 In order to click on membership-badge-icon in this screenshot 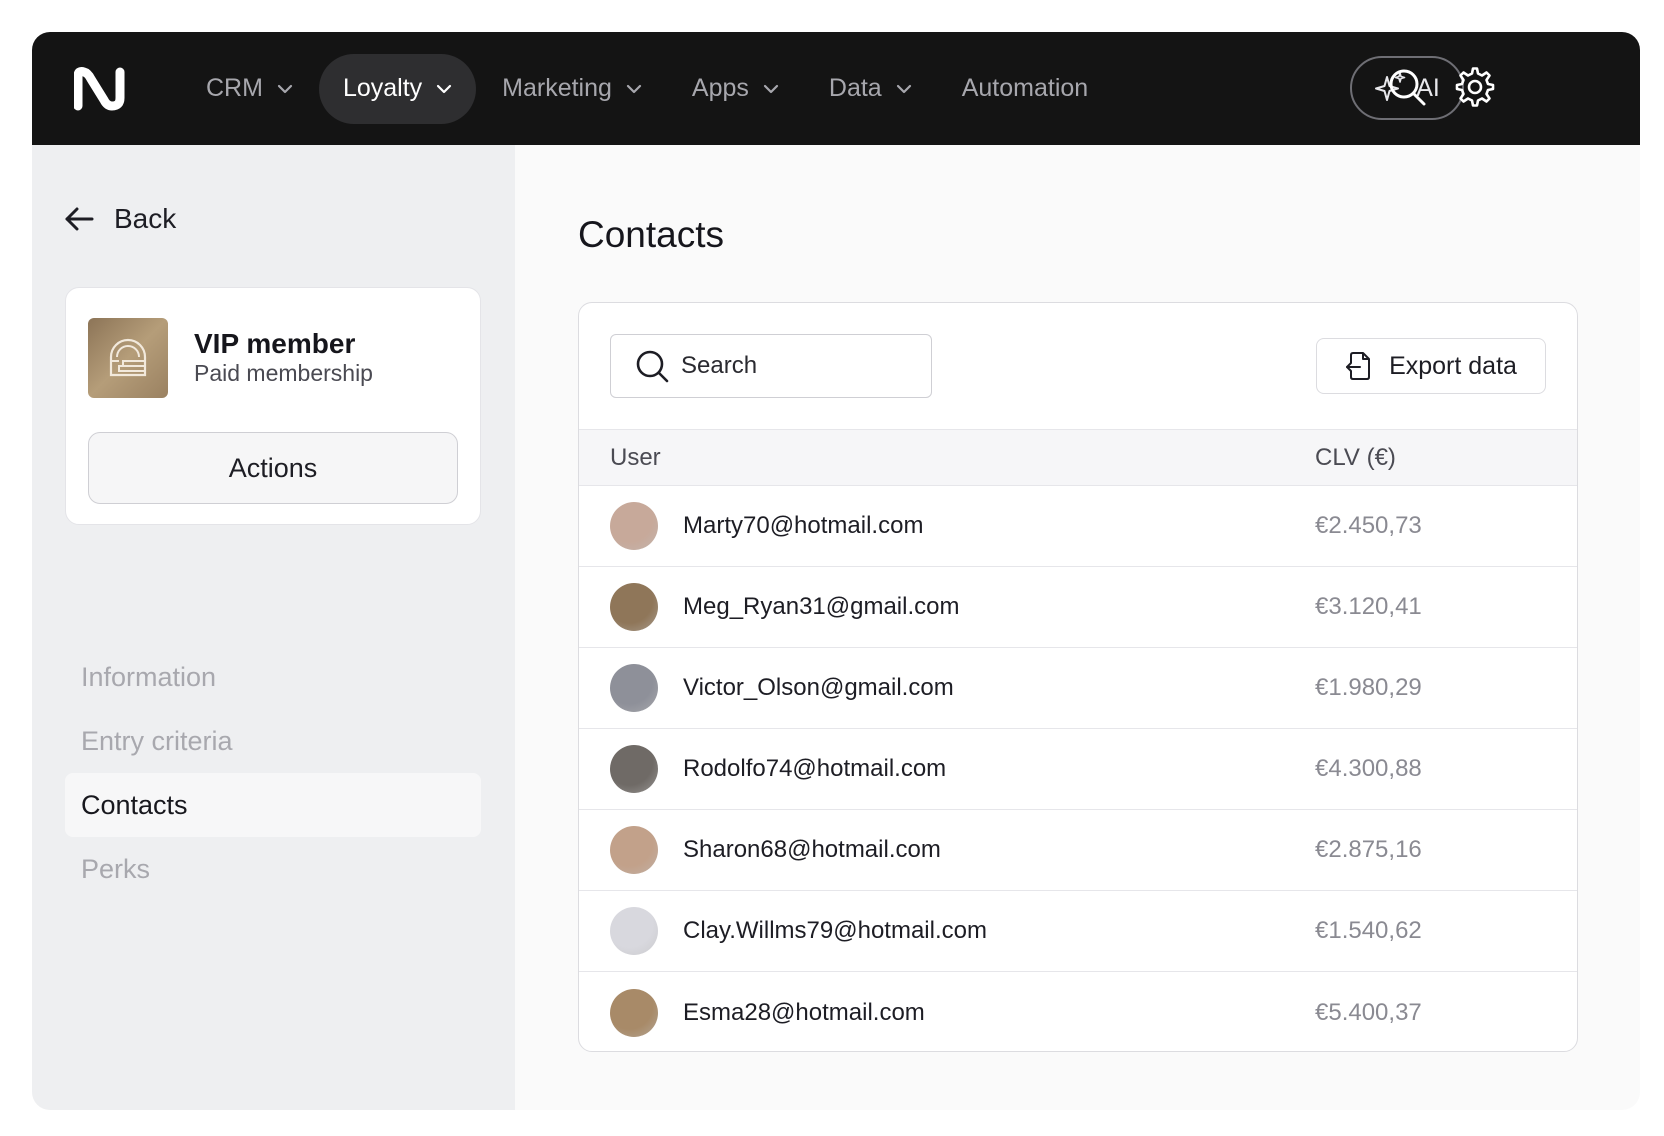, I will do `click(128, 357)`.